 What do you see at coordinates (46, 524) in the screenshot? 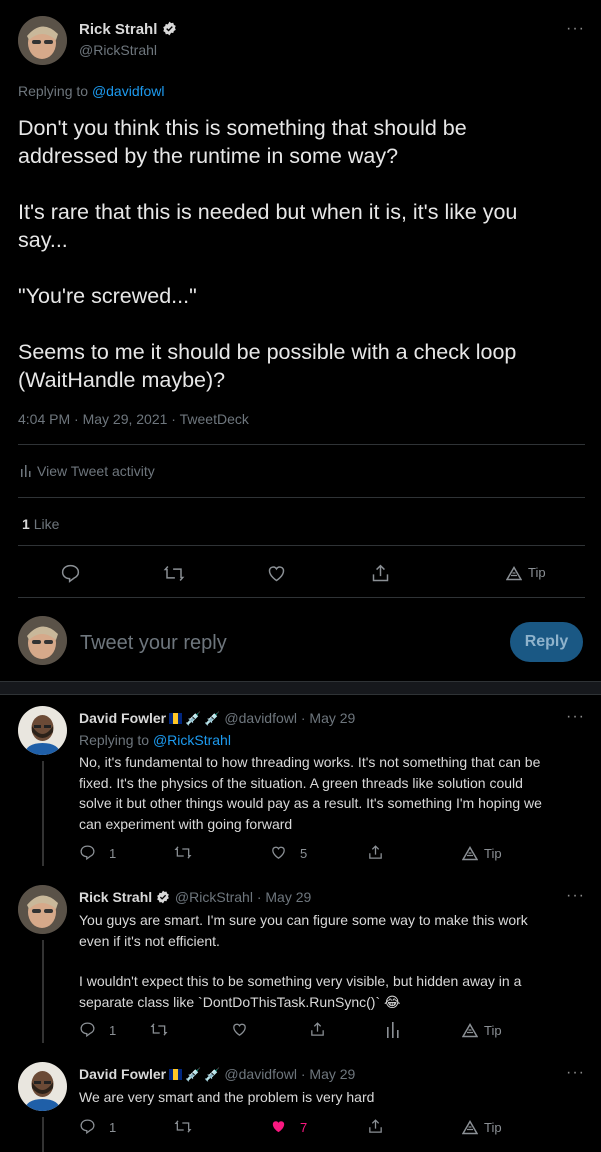
I see `like-count-label: Like` at bounding box center [46, 524].